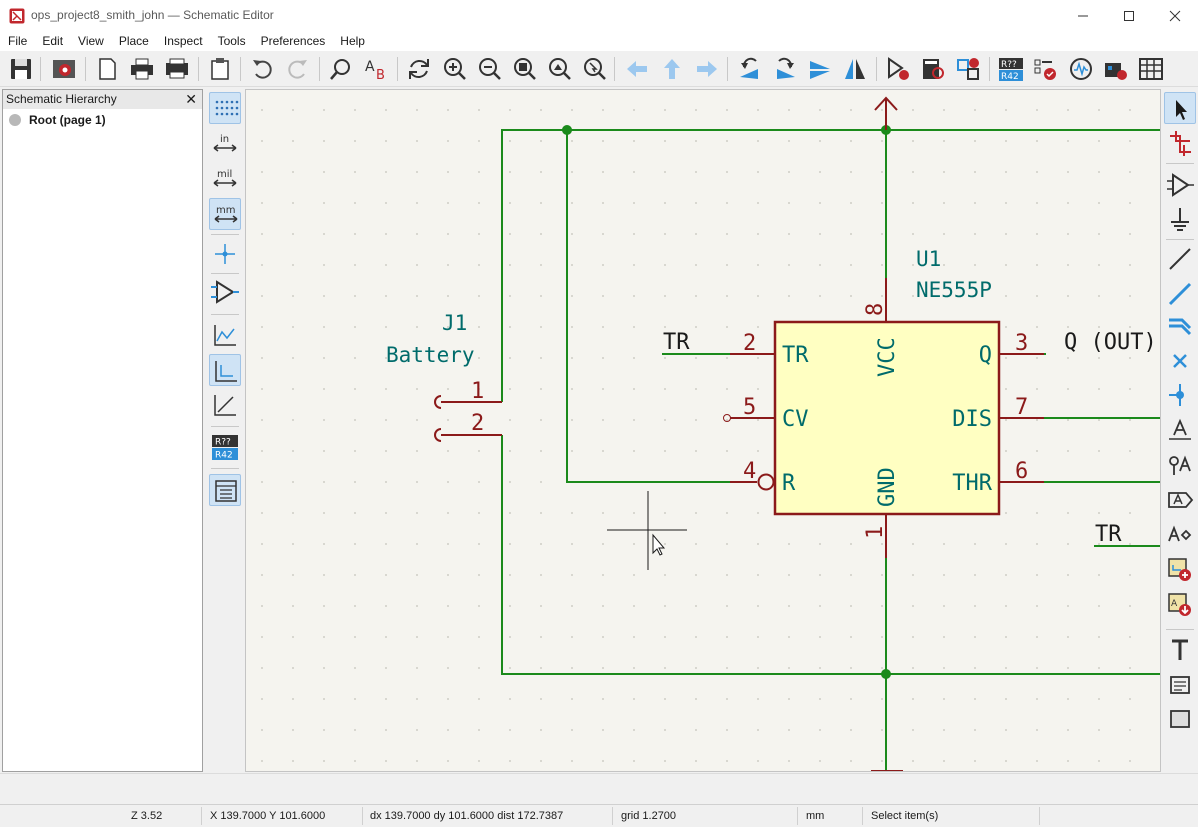 The height and width of the screenshot is (827, 1198). I want to click on menu-edit: Edit, so click(52, 41).